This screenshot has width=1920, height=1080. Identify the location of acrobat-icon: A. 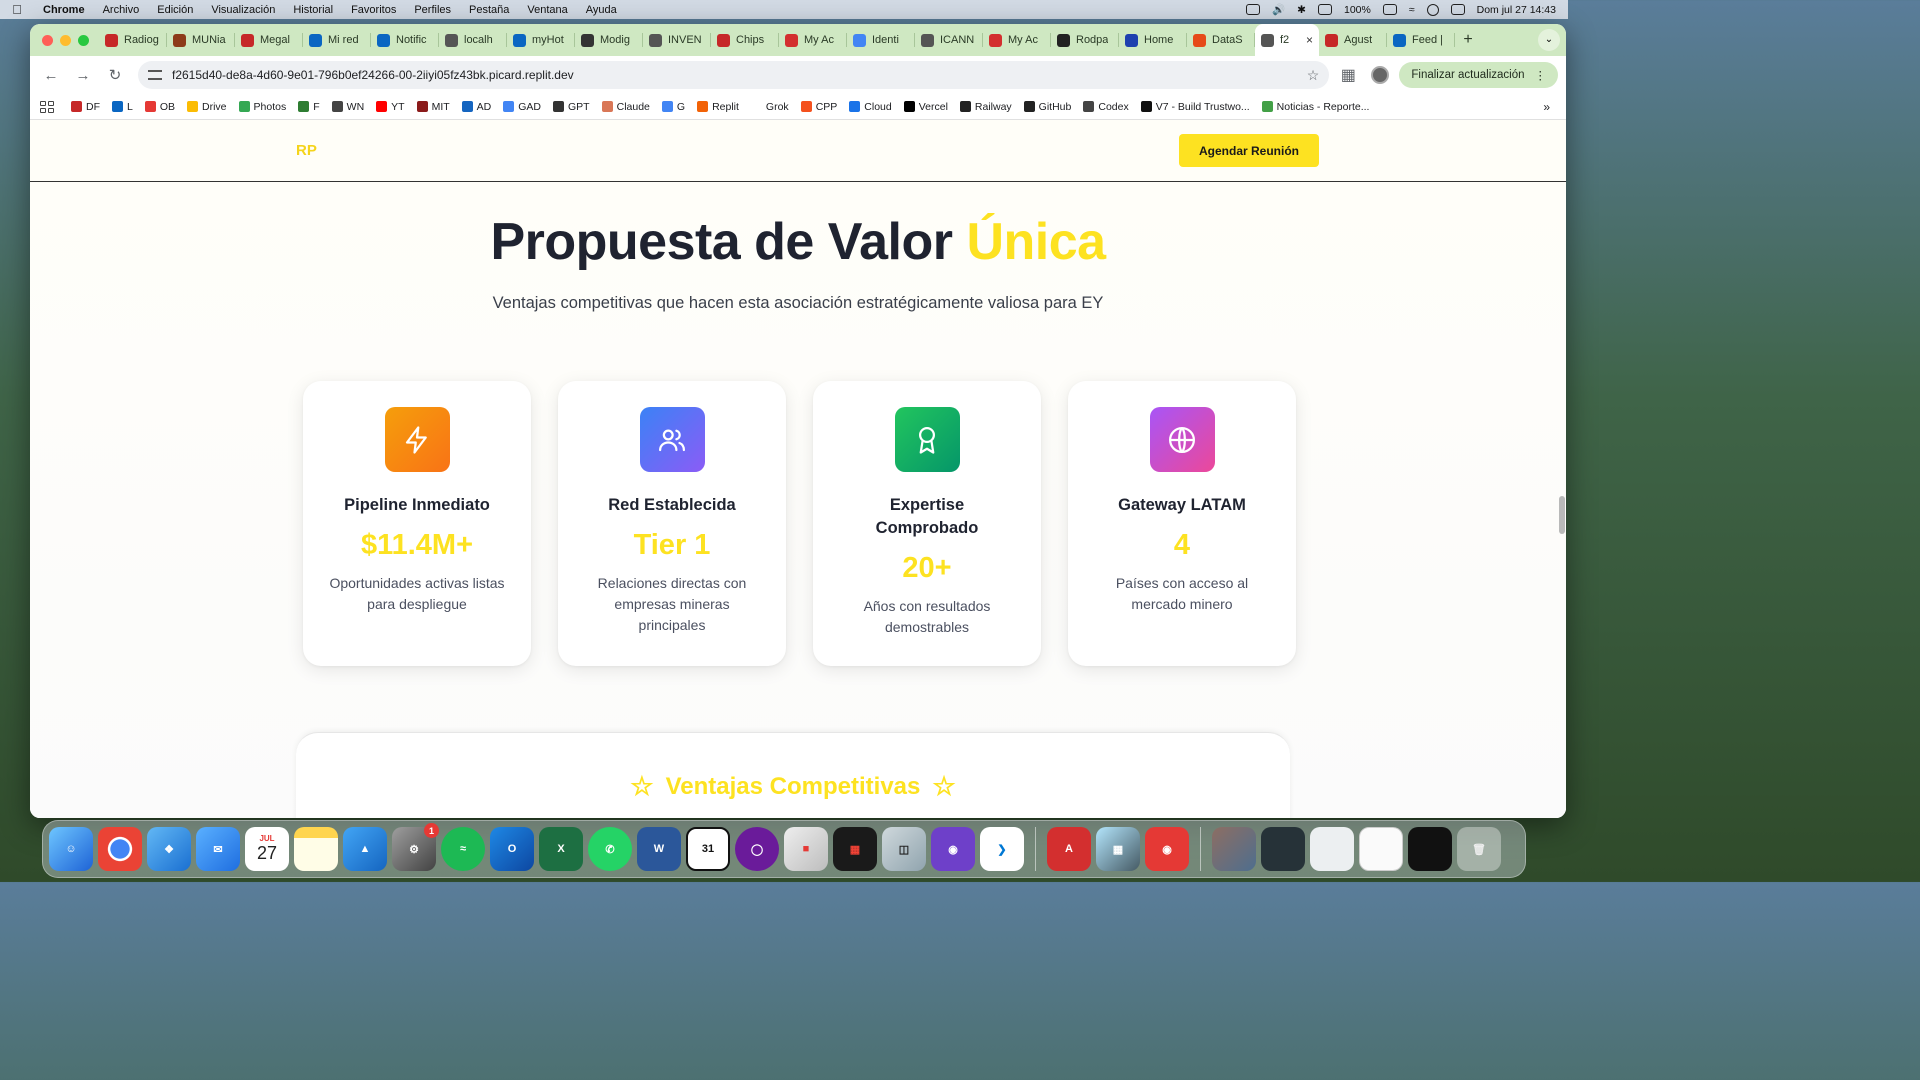
(1069, 849).